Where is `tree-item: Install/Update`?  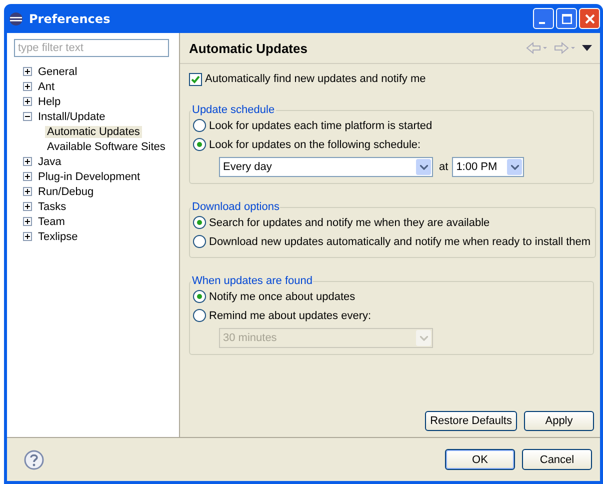 tree-item: Install/Update is located at coordinates (72, 116).